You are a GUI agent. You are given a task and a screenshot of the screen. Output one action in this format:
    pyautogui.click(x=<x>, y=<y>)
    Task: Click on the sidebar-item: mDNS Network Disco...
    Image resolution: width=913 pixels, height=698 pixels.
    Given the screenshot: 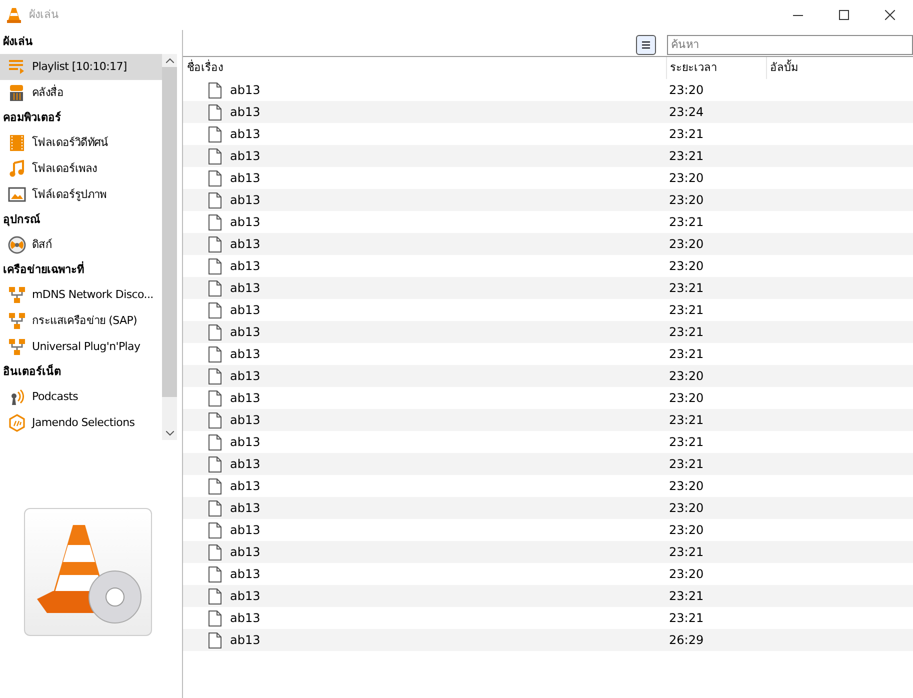 What is the action you would take?
    pyautogui.click(x=81, y=295)
    